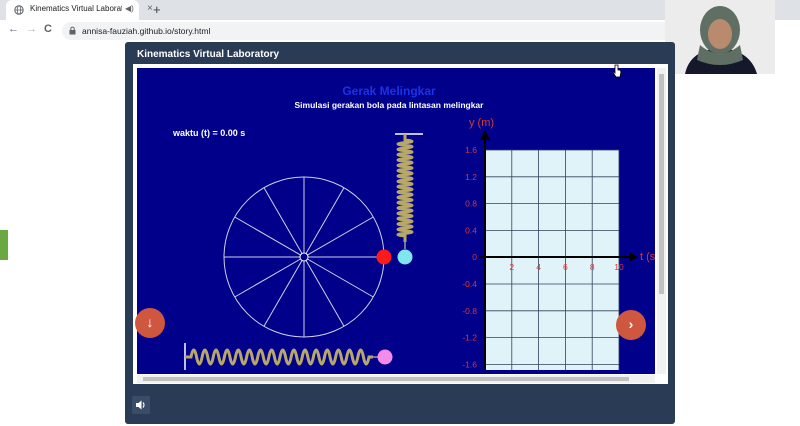 The height and width of the screenshot is (426, 800). Describe the element at coordinates (552, 260) in the screenshot. I see `graph-grid-bg` at that location.